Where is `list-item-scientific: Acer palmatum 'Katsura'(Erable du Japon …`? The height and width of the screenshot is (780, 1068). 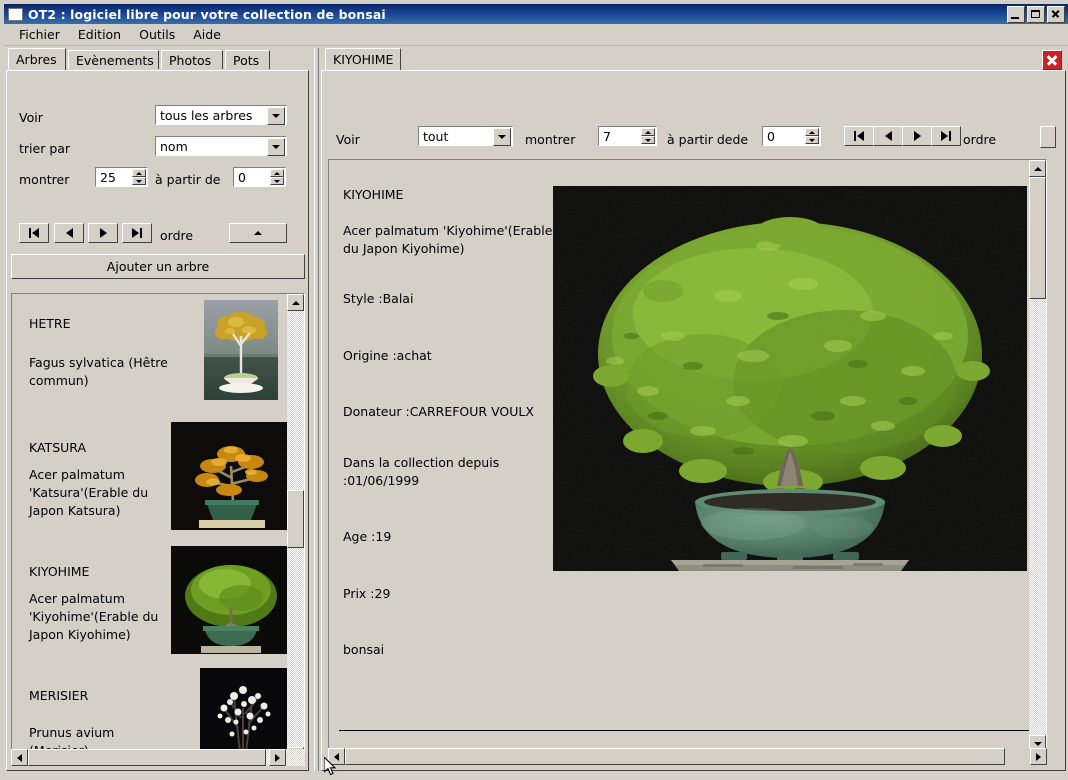
list-item-scientific: Acer palmatum 'Katsura'(Erable du Japon … is located at coordinates (89, 492).